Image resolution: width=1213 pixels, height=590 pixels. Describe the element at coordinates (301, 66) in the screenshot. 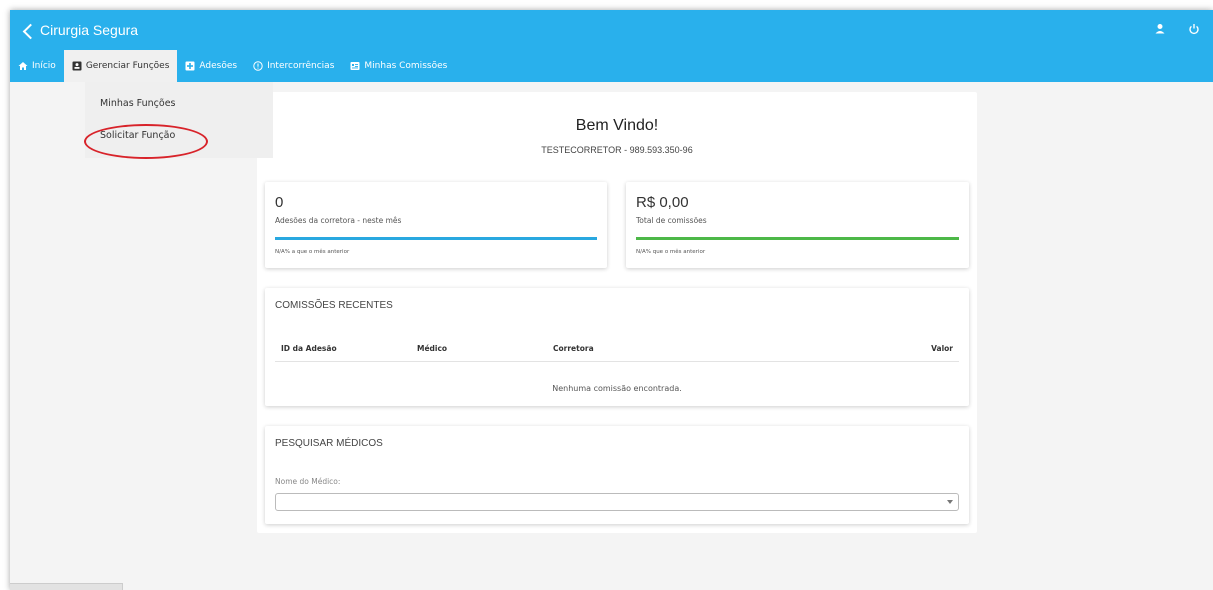

I see `nav-label: Intercorrências` at that location.